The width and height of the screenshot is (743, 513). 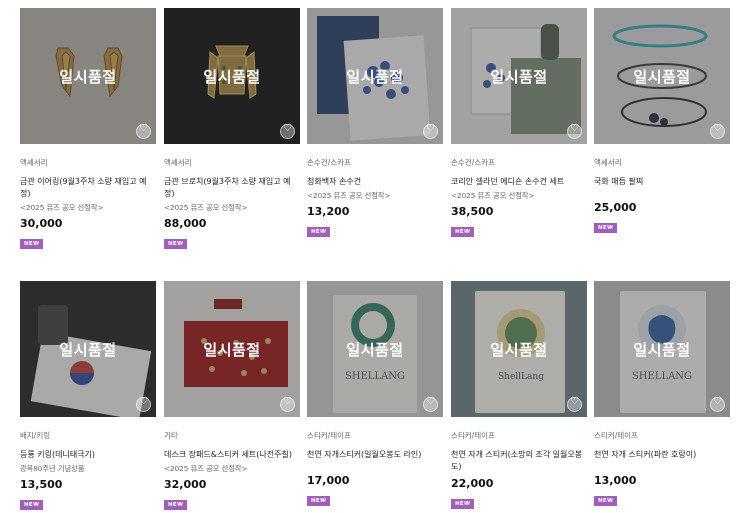 What do you see at coordinates (472, 483) in the screenshot?
I see `product-price: 22,000` at bounding box center [472, 483].